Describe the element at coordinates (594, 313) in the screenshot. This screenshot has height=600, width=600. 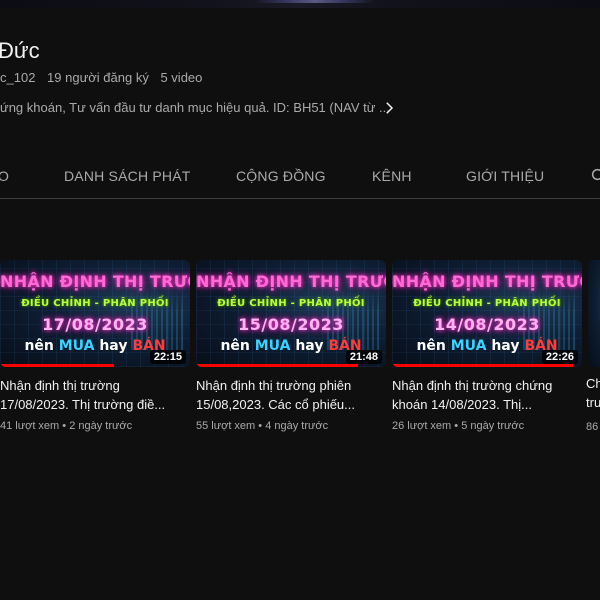
I see `video-thumbnail-partial` at that location.